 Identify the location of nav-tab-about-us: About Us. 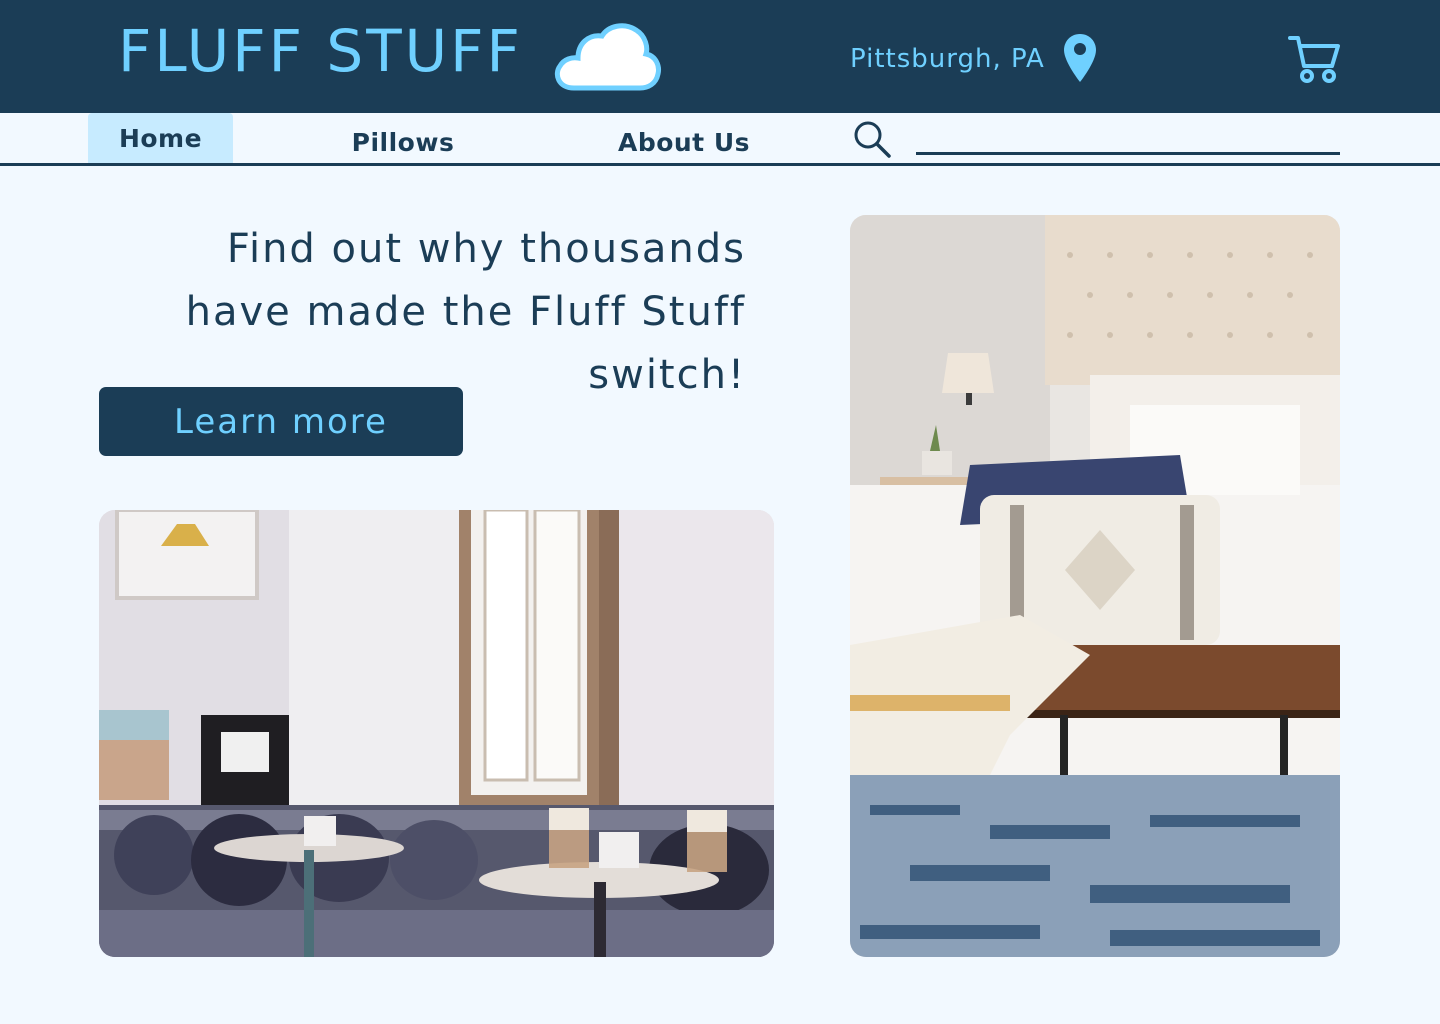
(684, 142).